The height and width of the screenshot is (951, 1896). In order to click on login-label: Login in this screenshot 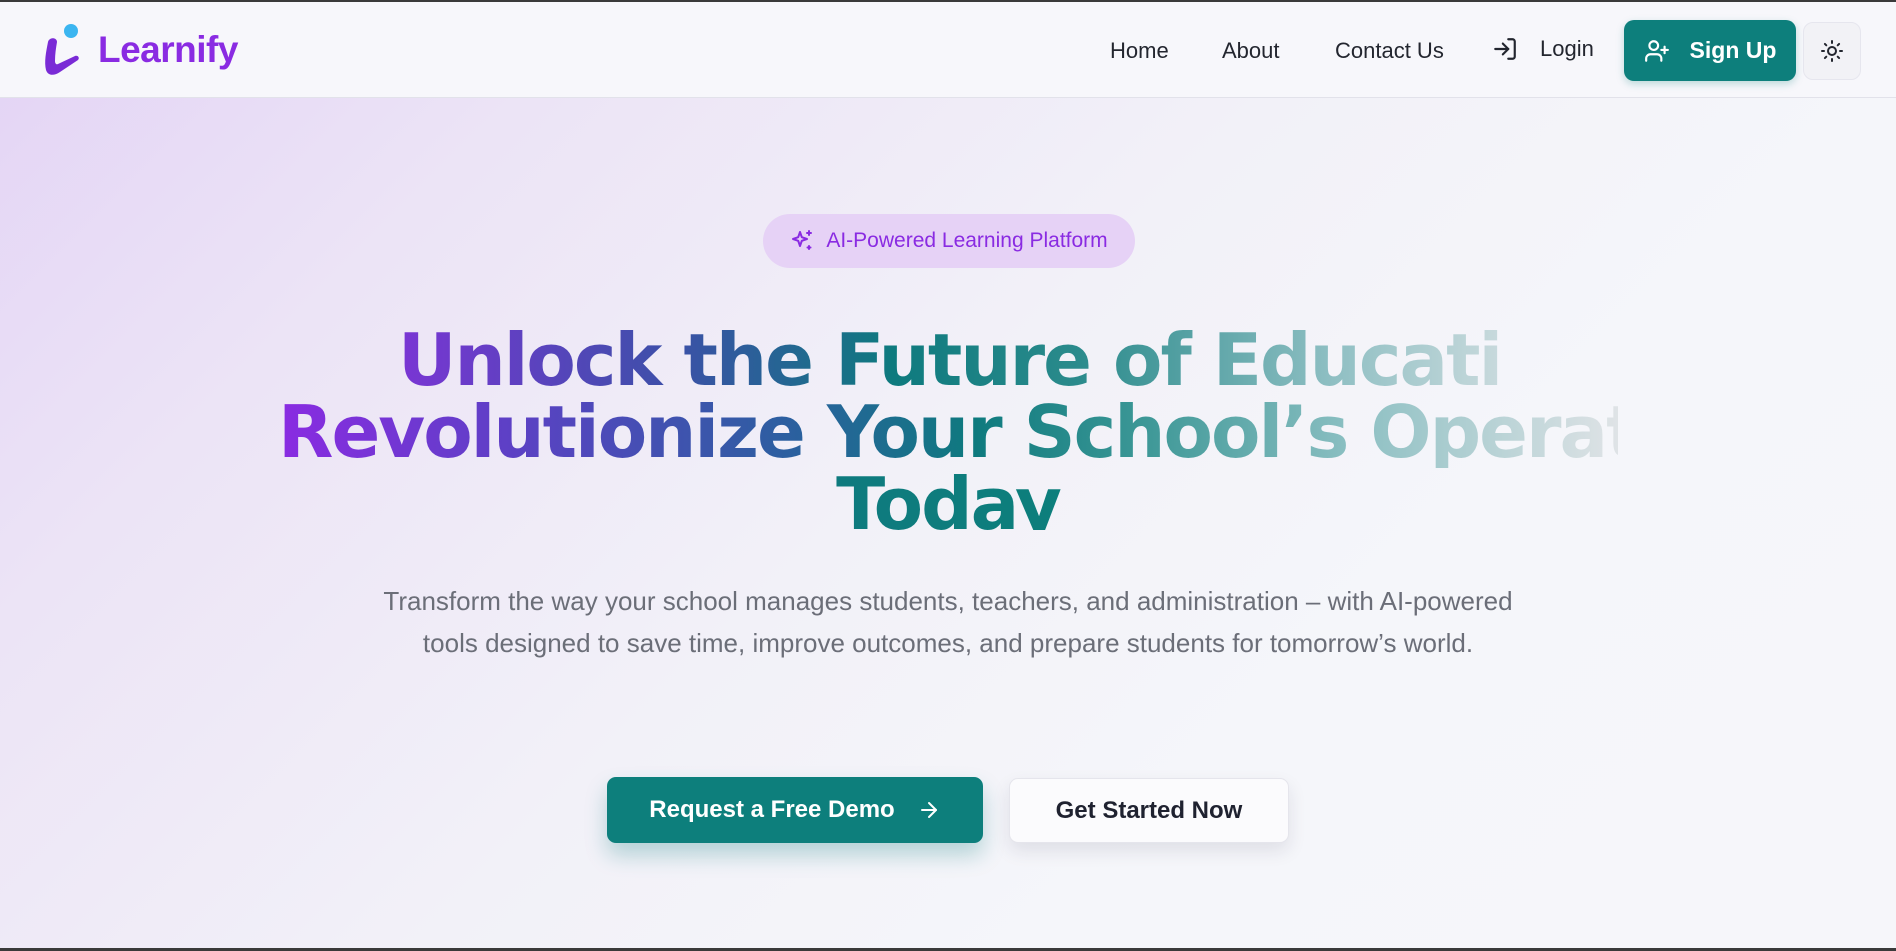, I will do `click(1567, 48)`.